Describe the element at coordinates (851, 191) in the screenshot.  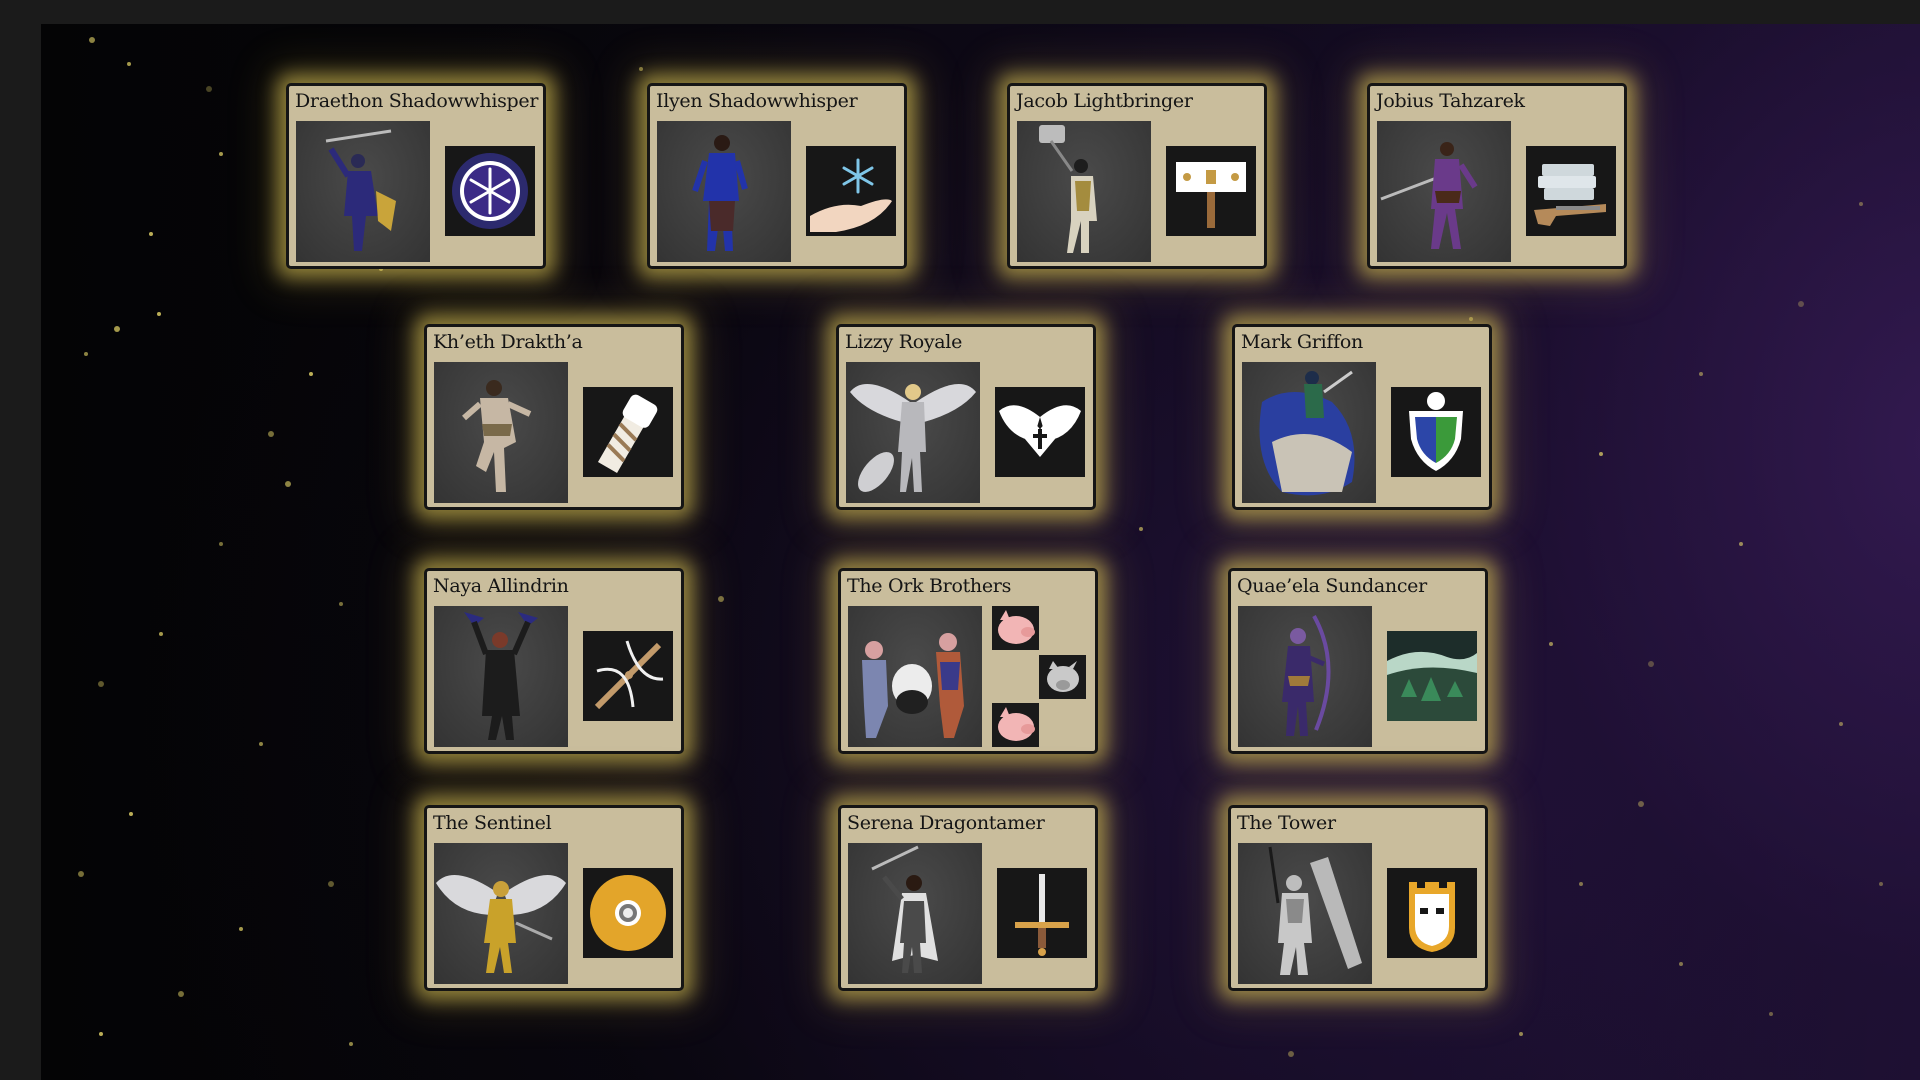
I see `hand-snowflake-icon` at that location.